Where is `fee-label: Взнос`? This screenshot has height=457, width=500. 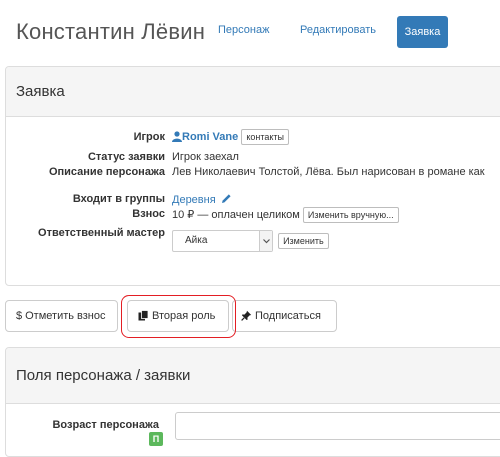
fee-label: Взнос is located at coordinates (148, 214).